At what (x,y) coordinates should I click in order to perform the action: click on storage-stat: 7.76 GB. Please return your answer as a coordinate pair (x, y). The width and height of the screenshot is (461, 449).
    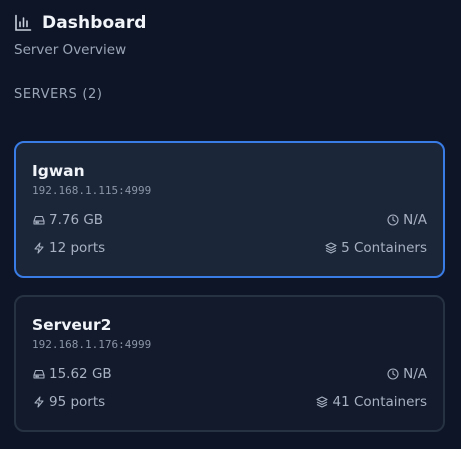
    Looking at the image, I should click on (67, 220).